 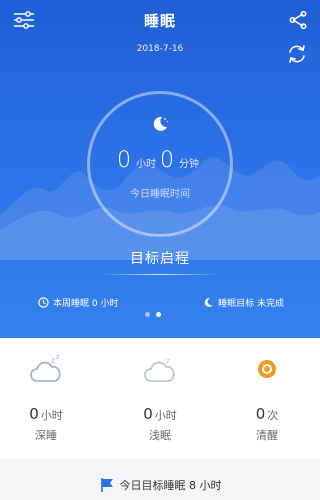 I want to click on sync-icon, so click(x=297, y=54).